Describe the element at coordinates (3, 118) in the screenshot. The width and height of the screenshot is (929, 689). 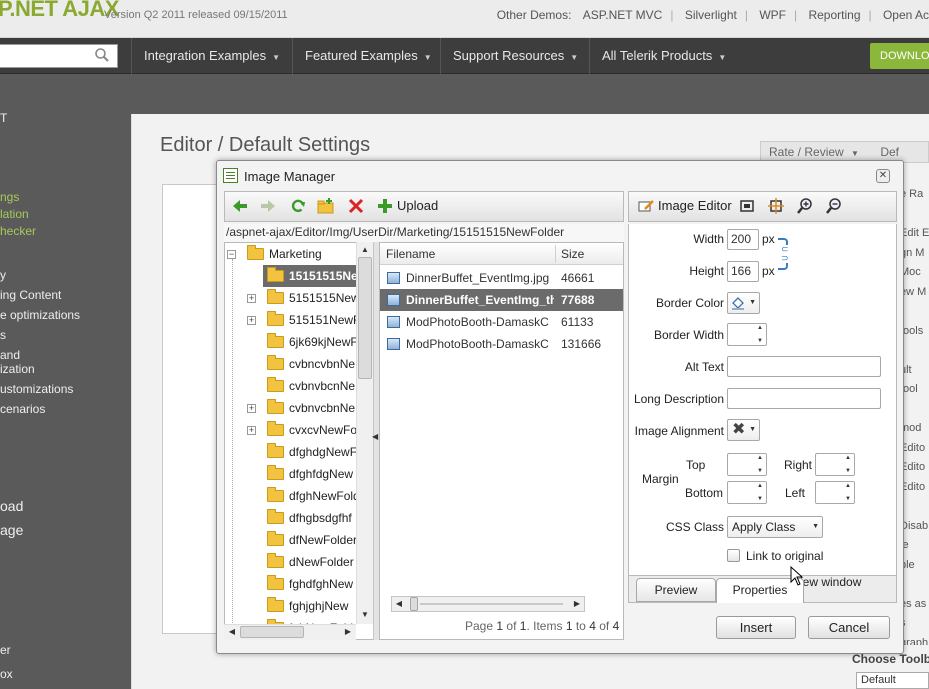
I see `sidebar-item: T` at that location.